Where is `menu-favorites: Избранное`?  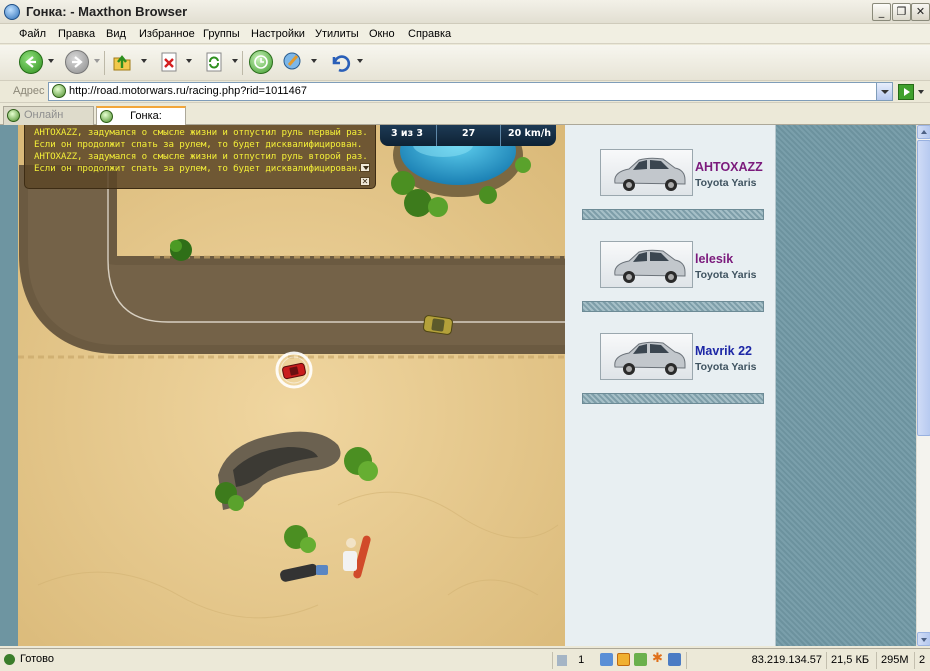 menu-favorites: Избранное is located at coordinates (167, 34).